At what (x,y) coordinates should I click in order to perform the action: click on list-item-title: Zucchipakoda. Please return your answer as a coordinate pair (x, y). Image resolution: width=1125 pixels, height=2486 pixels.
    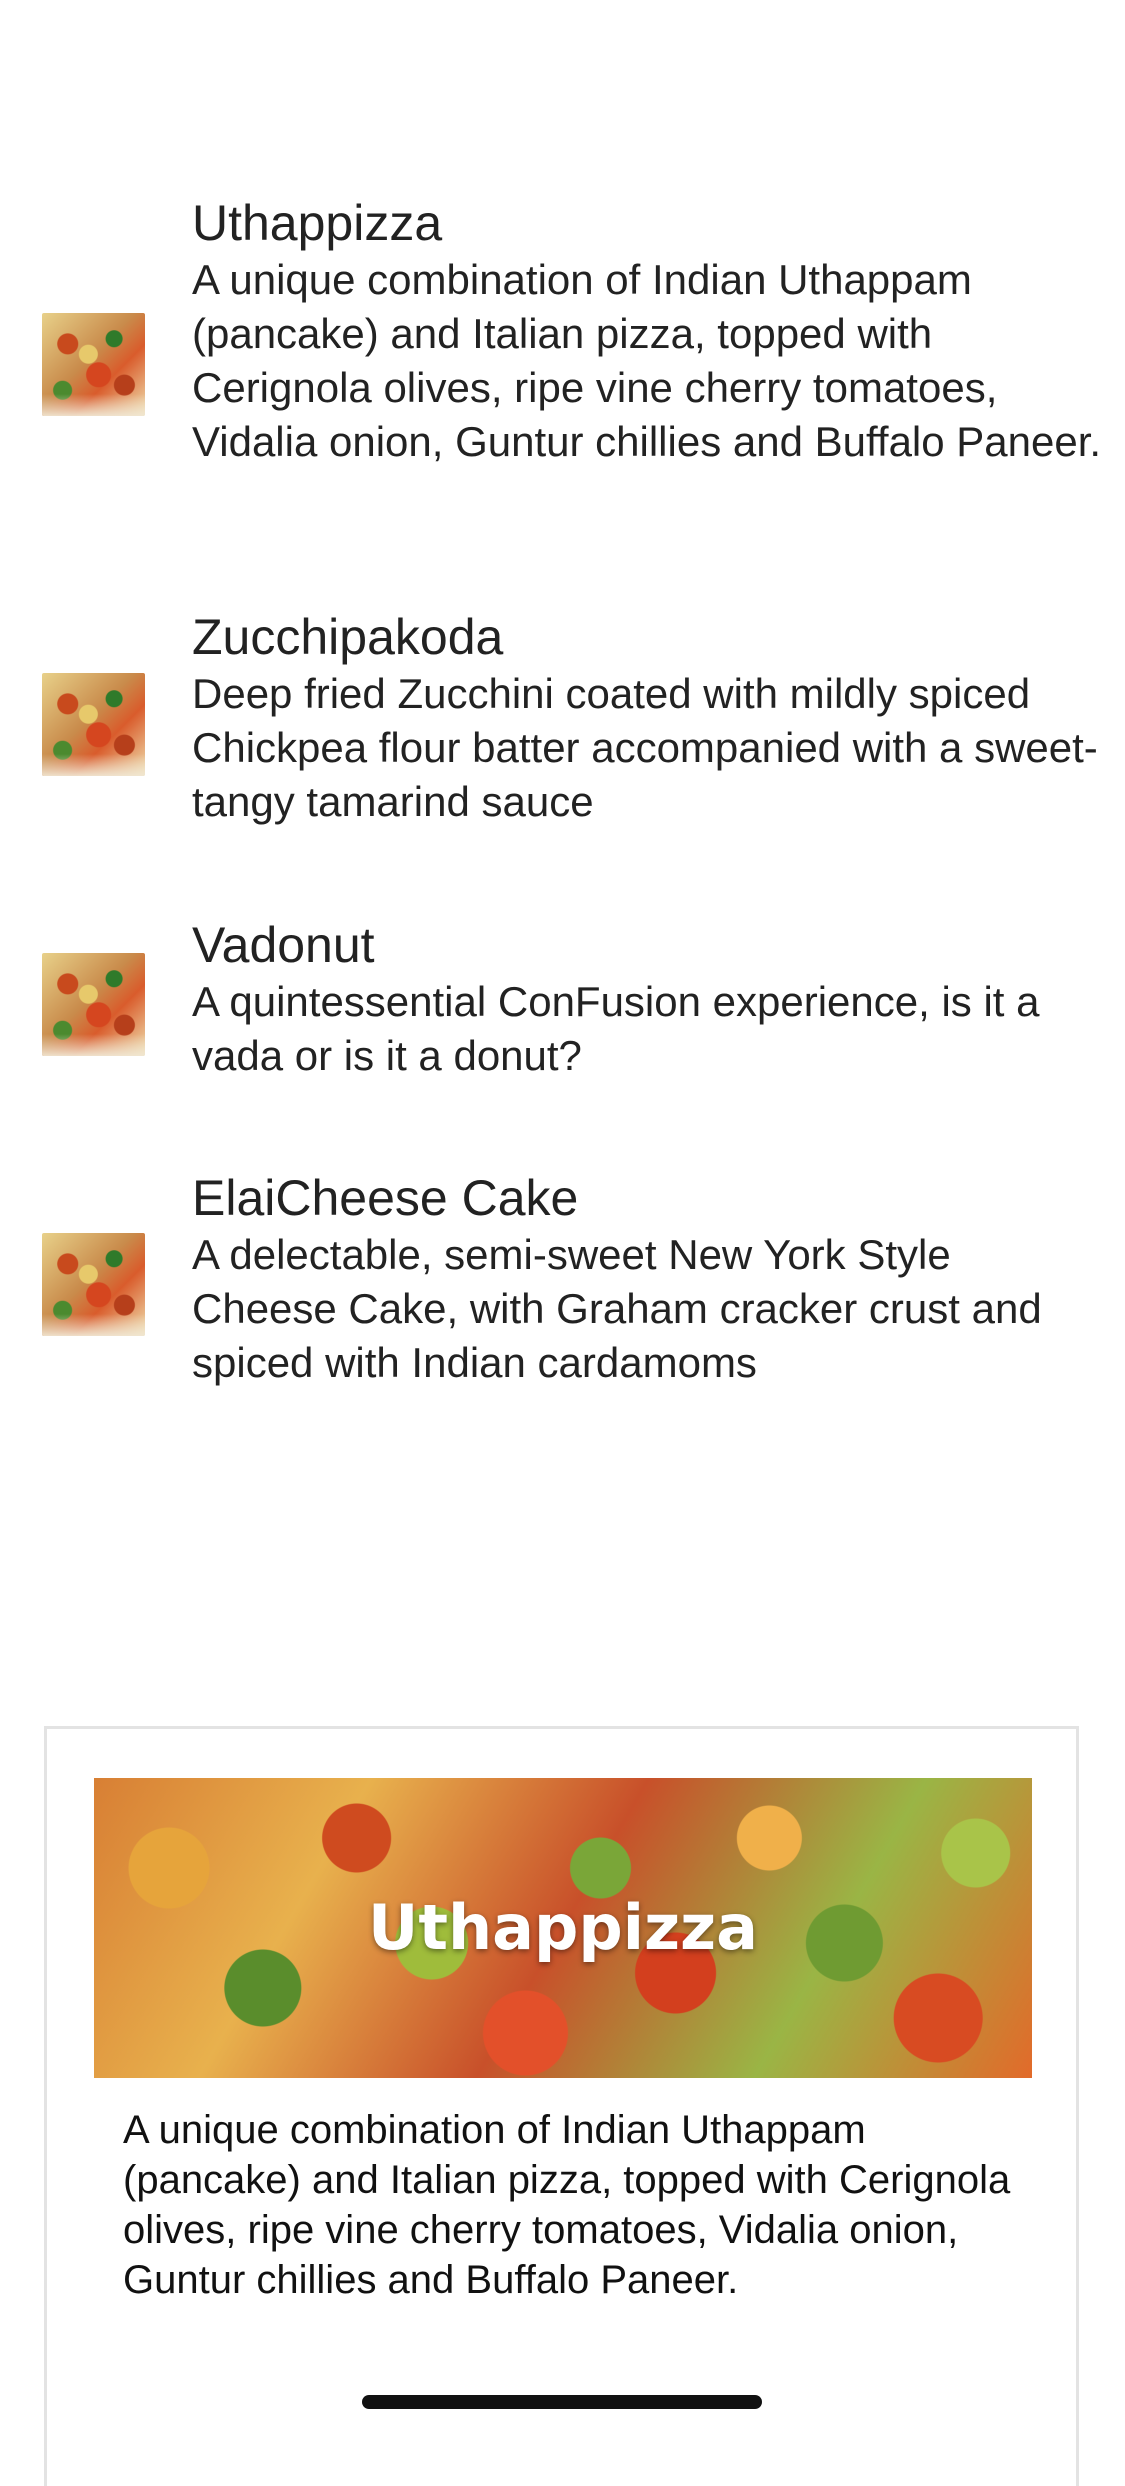
    Looking at the image, I should click on (348, 637).